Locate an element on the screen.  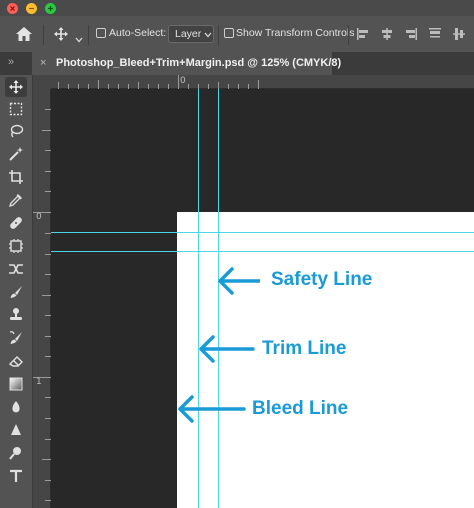
show-transform-checkbox is located at coordinates (229, 33).